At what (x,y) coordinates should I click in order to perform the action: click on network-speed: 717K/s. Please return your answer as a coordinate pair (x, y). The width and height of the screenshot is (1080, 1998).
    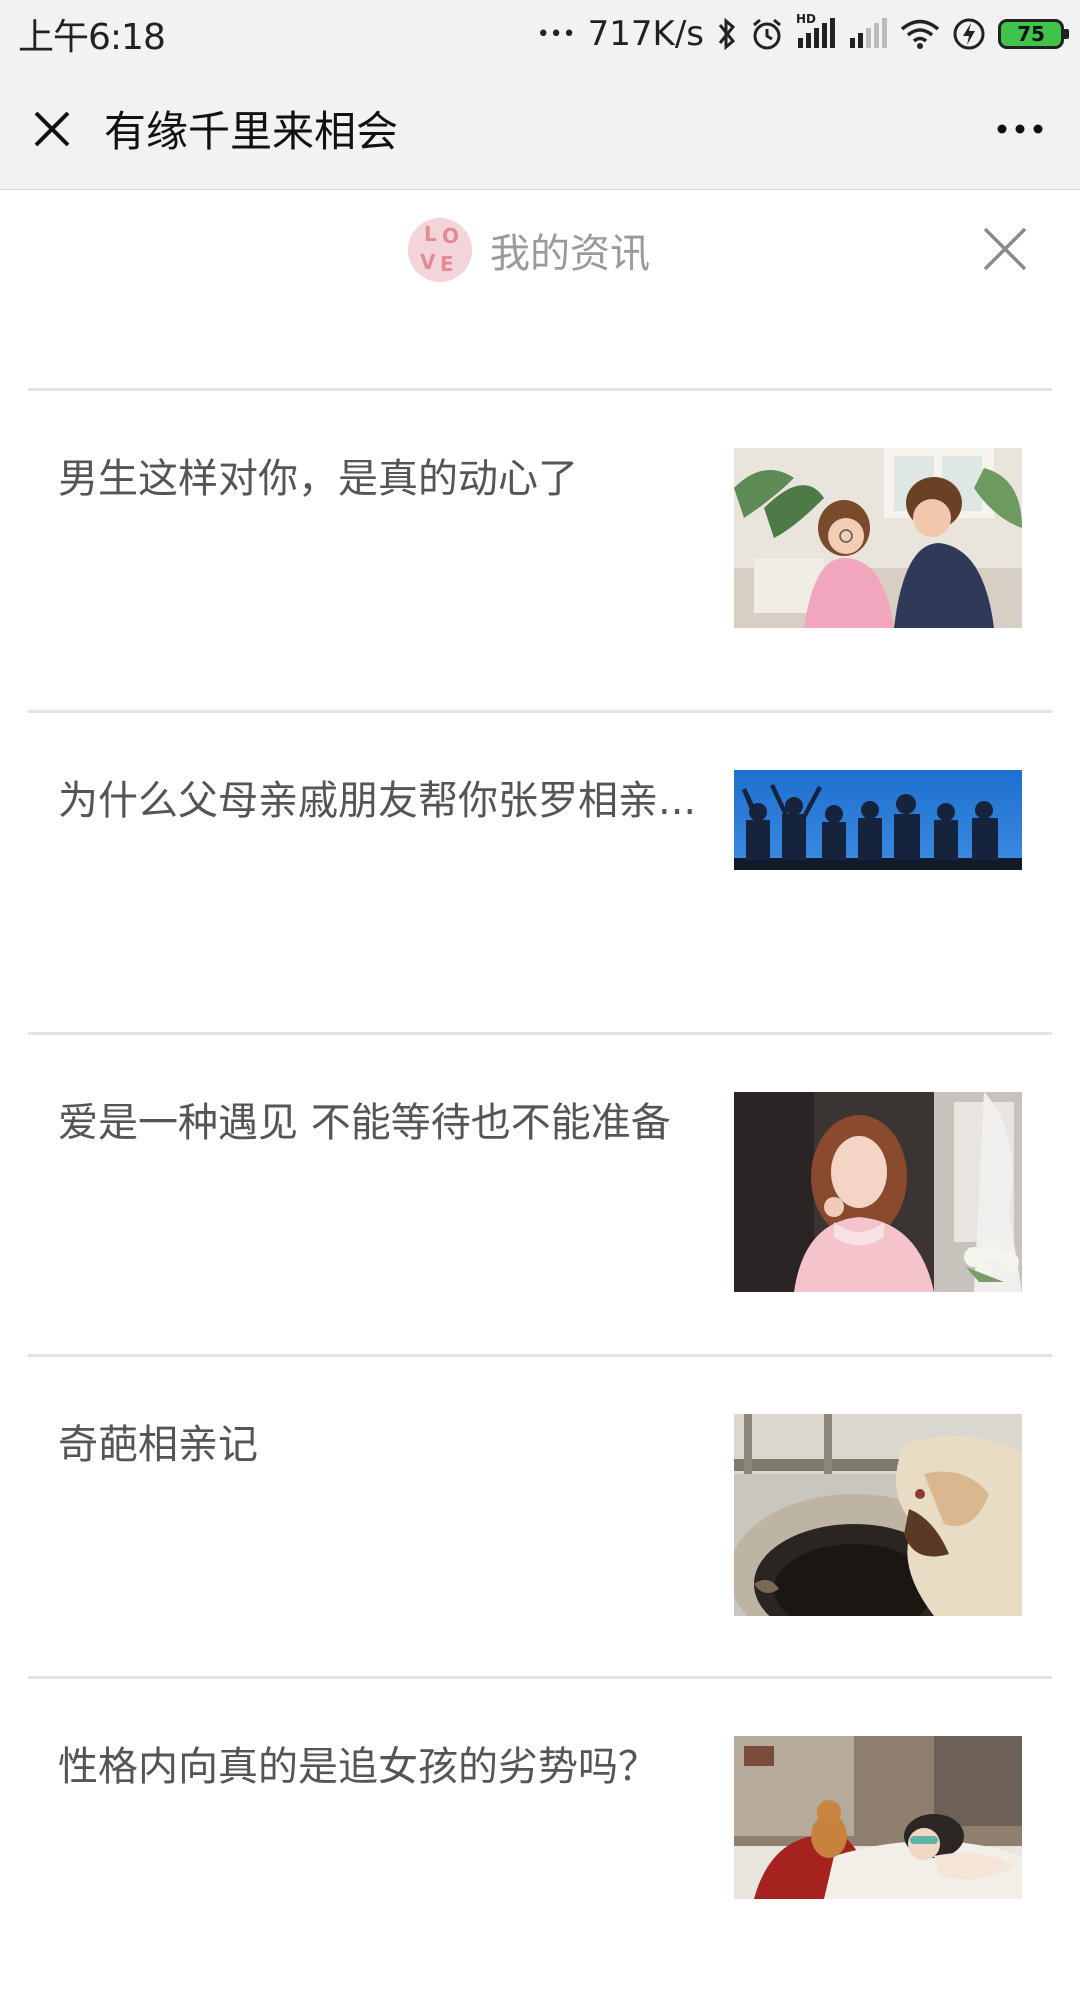
    Looking at the image, I should click on (645, 34).